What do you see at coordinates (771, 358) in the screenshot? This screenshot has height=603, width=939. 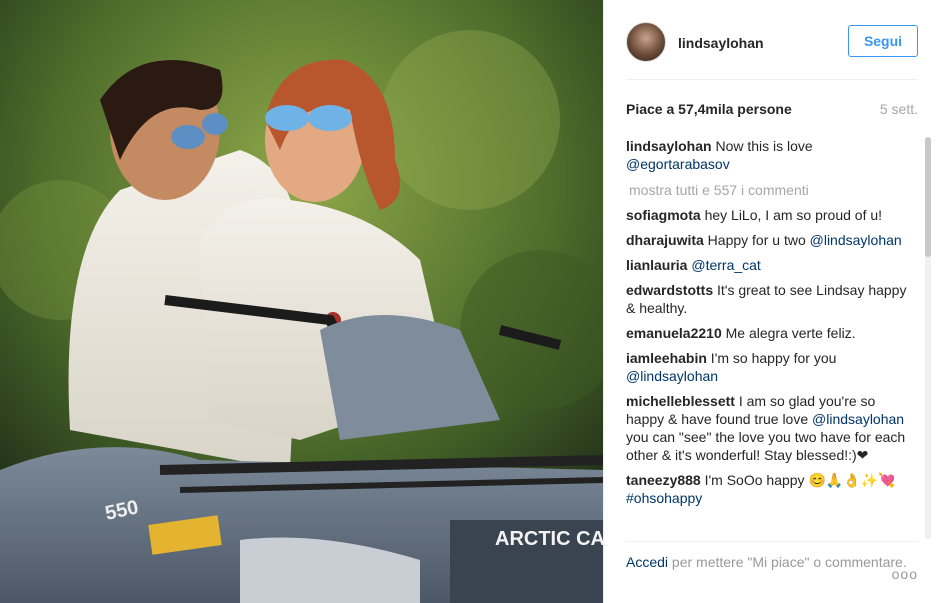 I see `comment-text: I'm so happy for you` at bounding box center [771, 358].